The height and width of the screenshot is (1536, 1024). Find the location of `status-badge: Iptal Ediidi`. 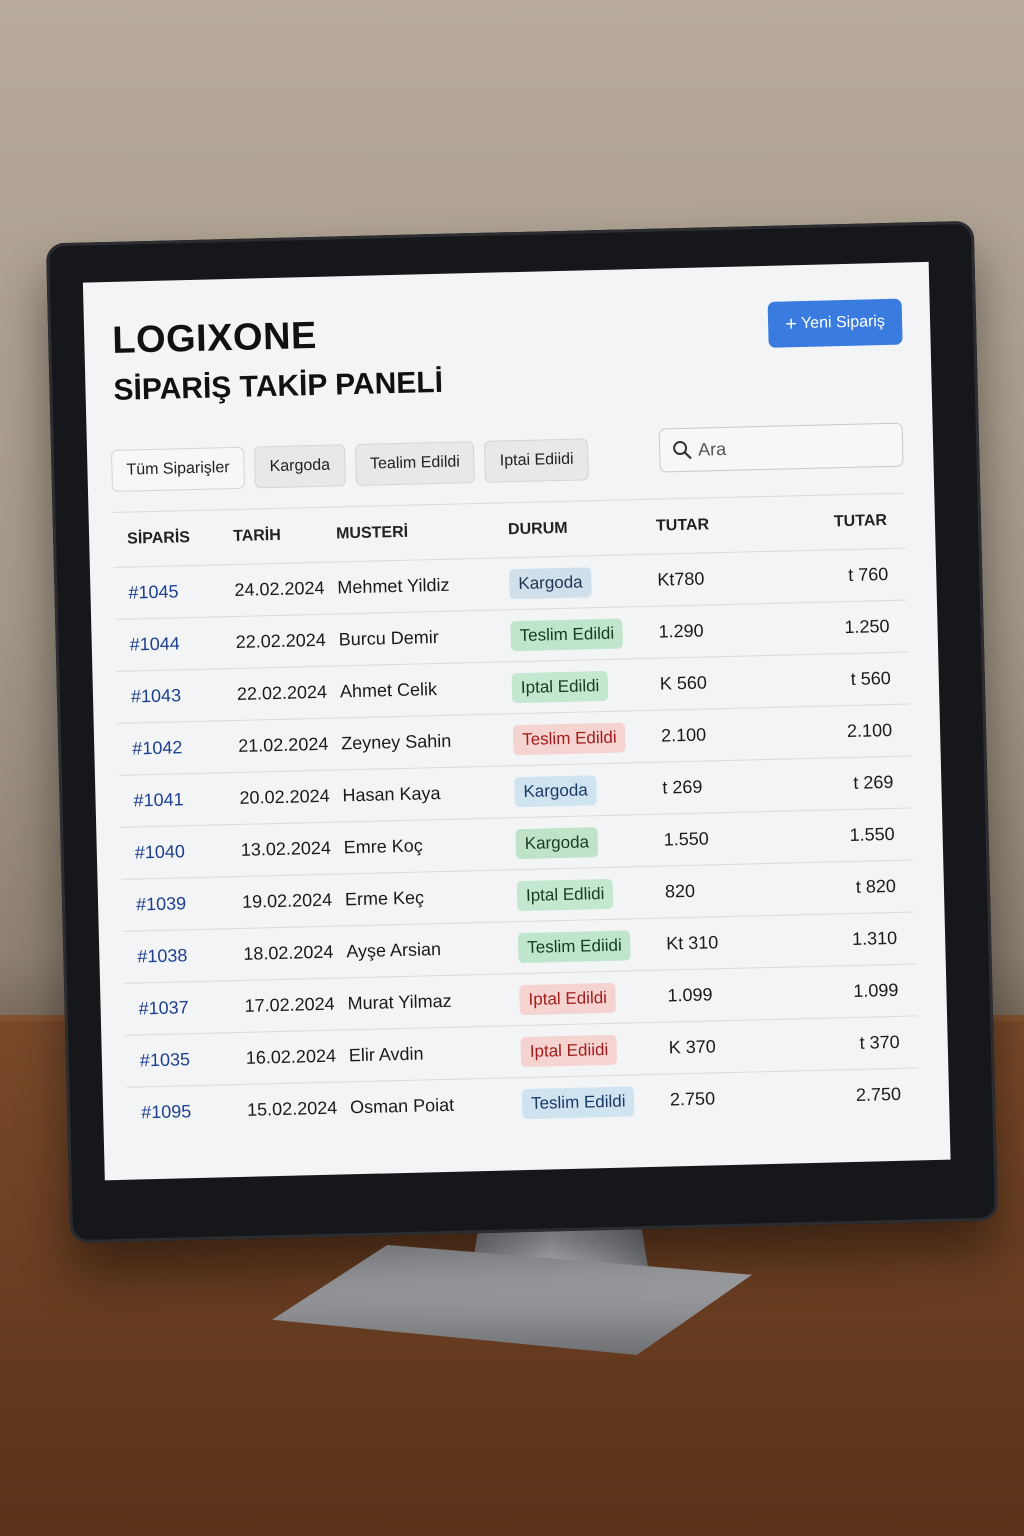

status-badge: Iptal Ediidi is located at coordinates (569, 1050).